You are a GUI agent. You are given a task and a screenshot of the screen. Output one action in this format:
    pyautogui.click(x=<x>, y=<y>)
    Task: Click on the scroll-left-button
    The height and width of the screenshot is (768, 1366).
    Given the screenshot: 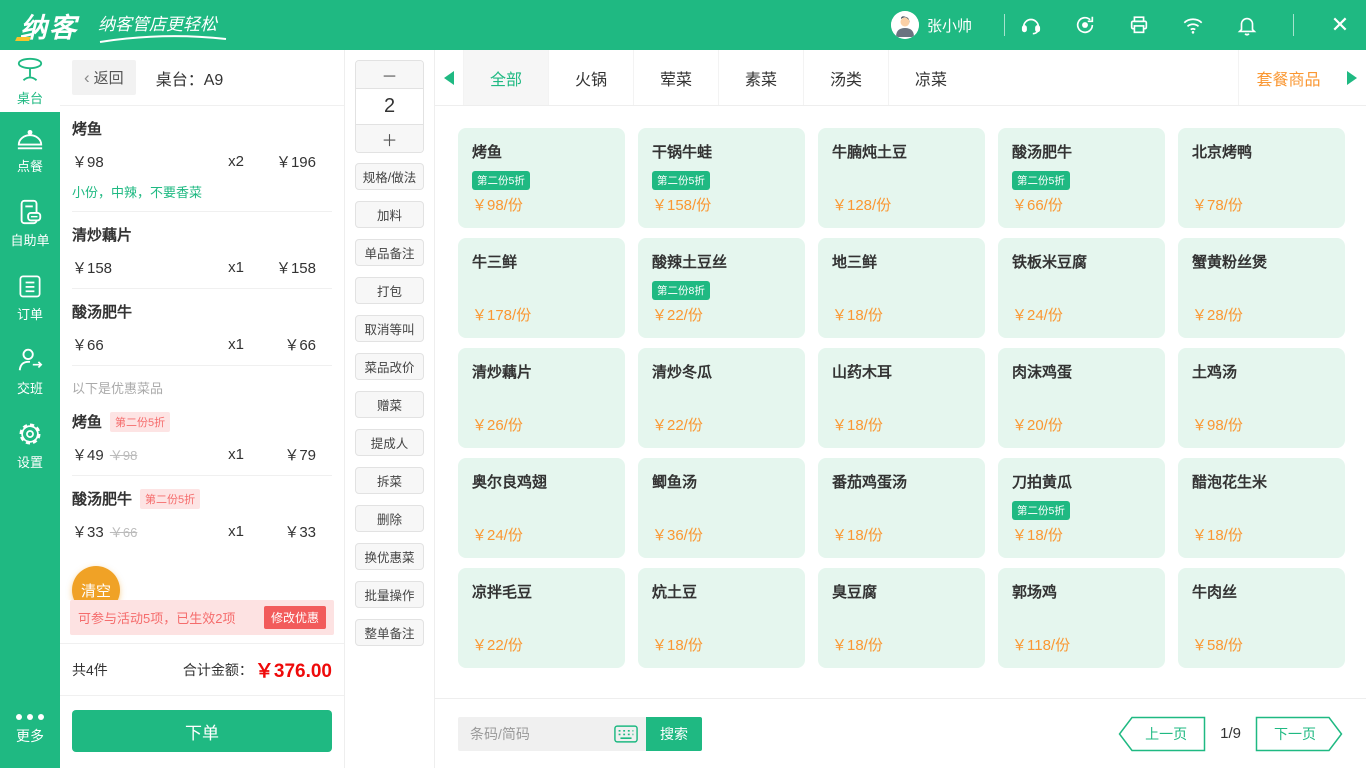 What is the action you would take?
    pyautogui.click(x=449, y=77)
    